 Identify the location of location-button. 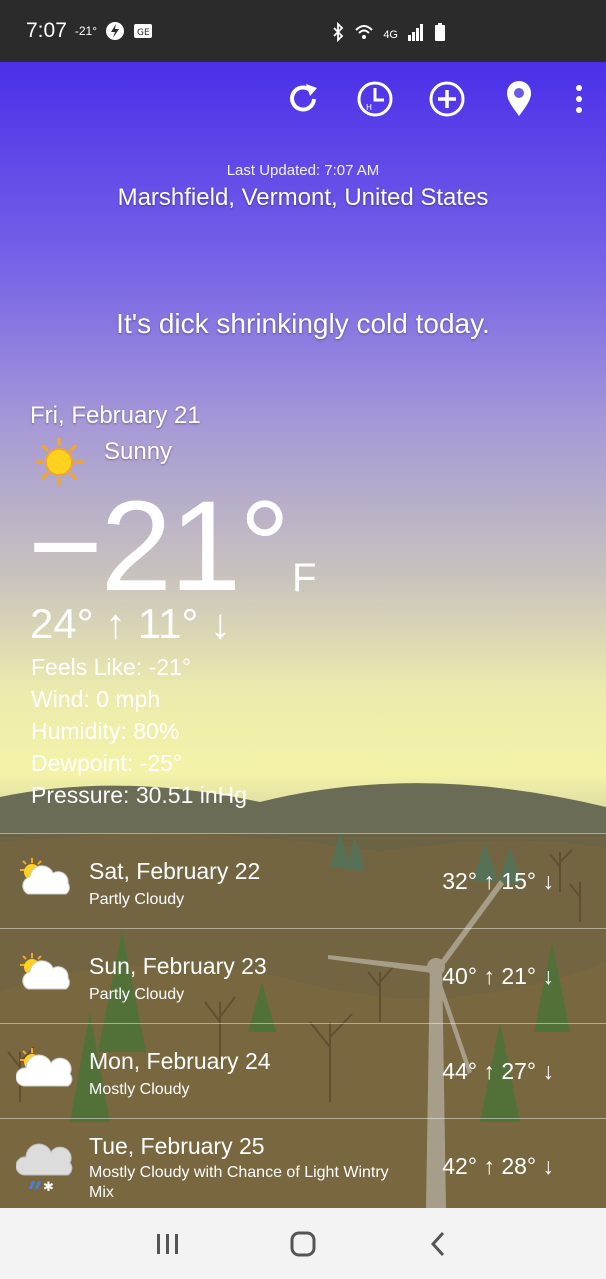
(519, 99).